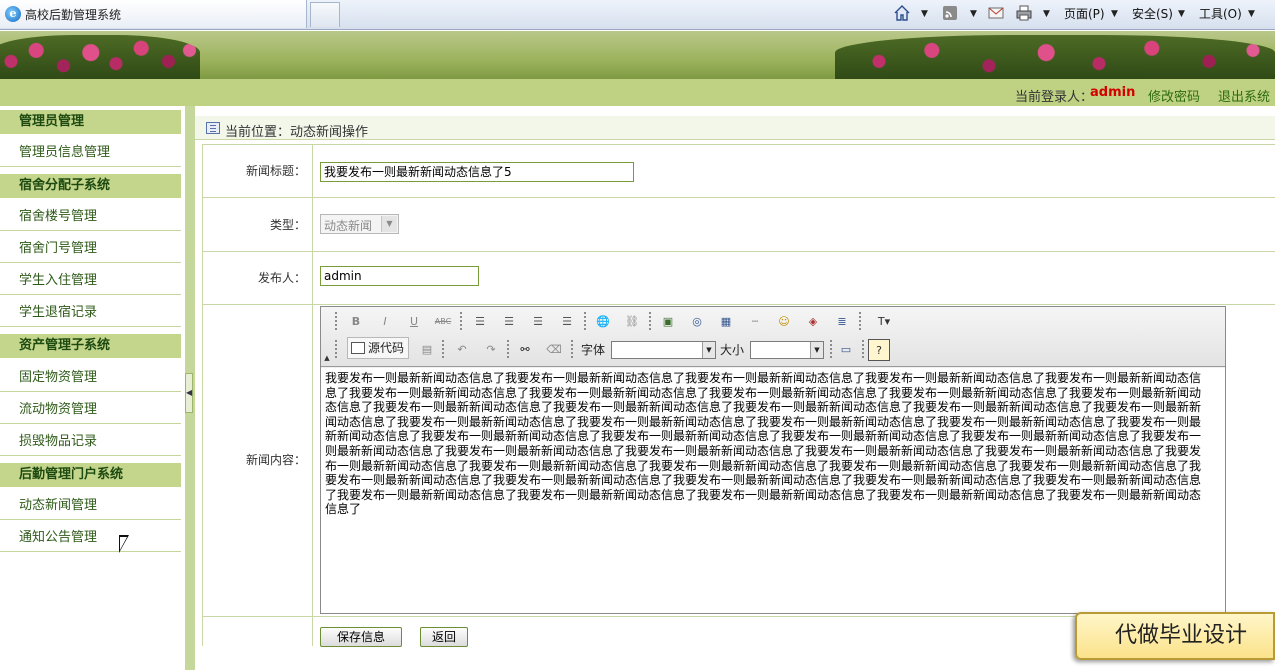  Describe the element at coordinates (356, 322) in the screenshot. I see `bold-icon: B` at that location.